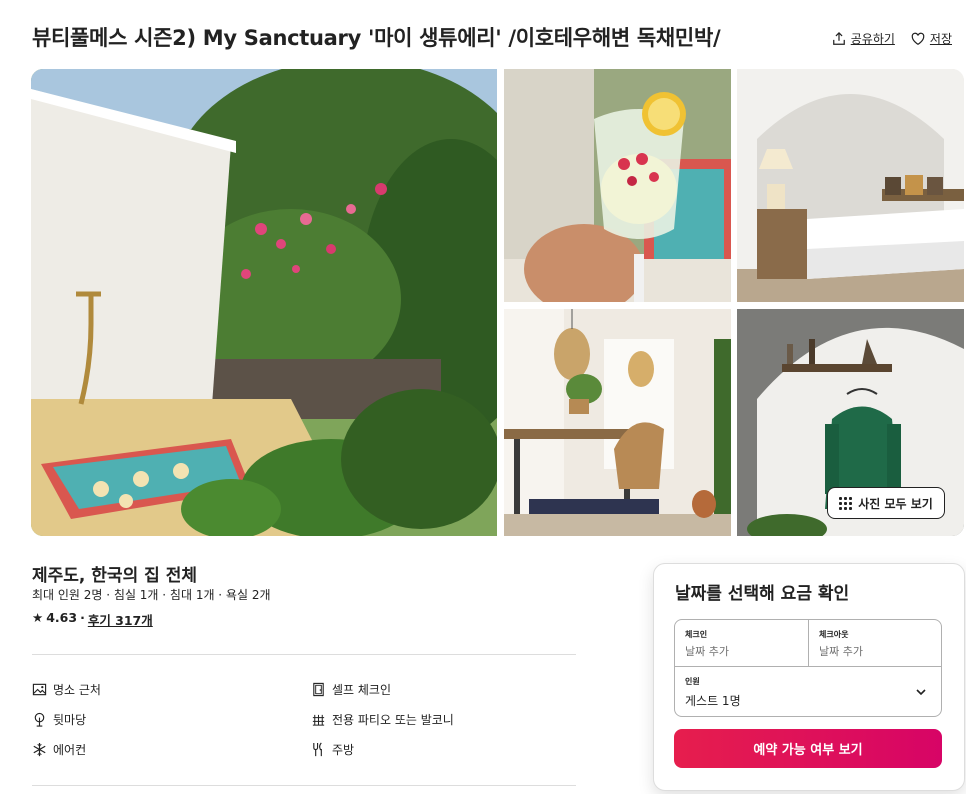 The image size is (966, 794). I want to click on chevron-down-icon, so click(921, 692).